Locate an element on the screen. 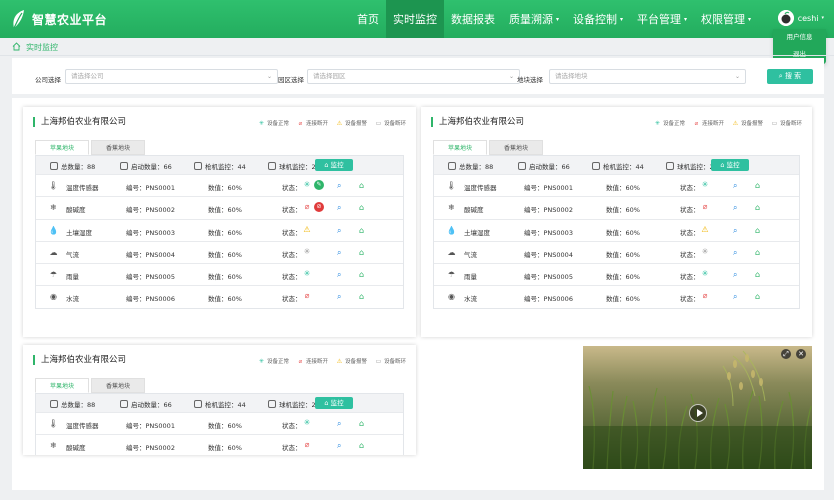 Image resolution: width=834 pixels, height=500 pixels. chevron-down-icon: ⌄ is located at coordinates (269, 76).